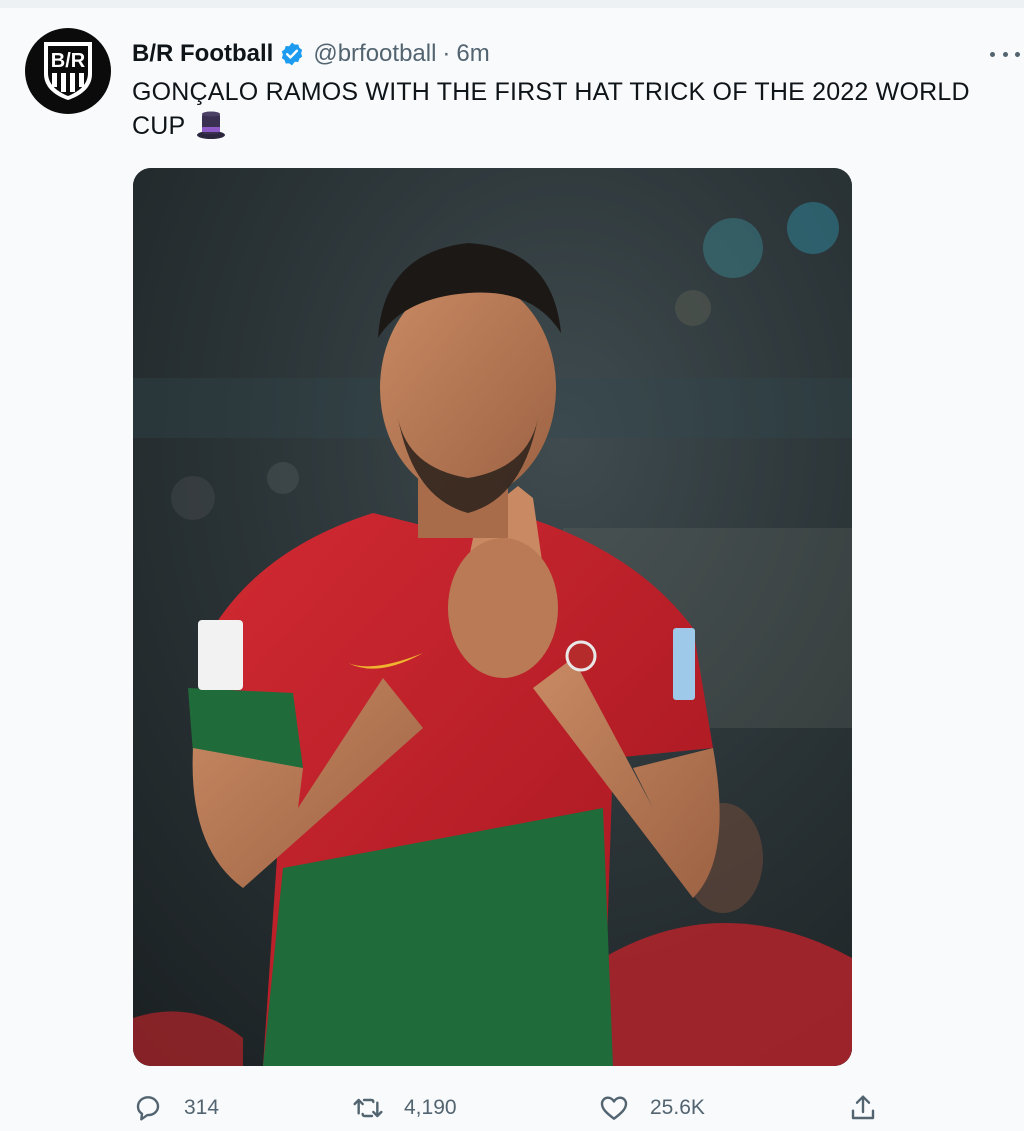 The image size is (1024, 1131). What do you see at coordinates (211, 125) in the screenshot?
I see `top-hat-icon` at bounding box center [211, 125].